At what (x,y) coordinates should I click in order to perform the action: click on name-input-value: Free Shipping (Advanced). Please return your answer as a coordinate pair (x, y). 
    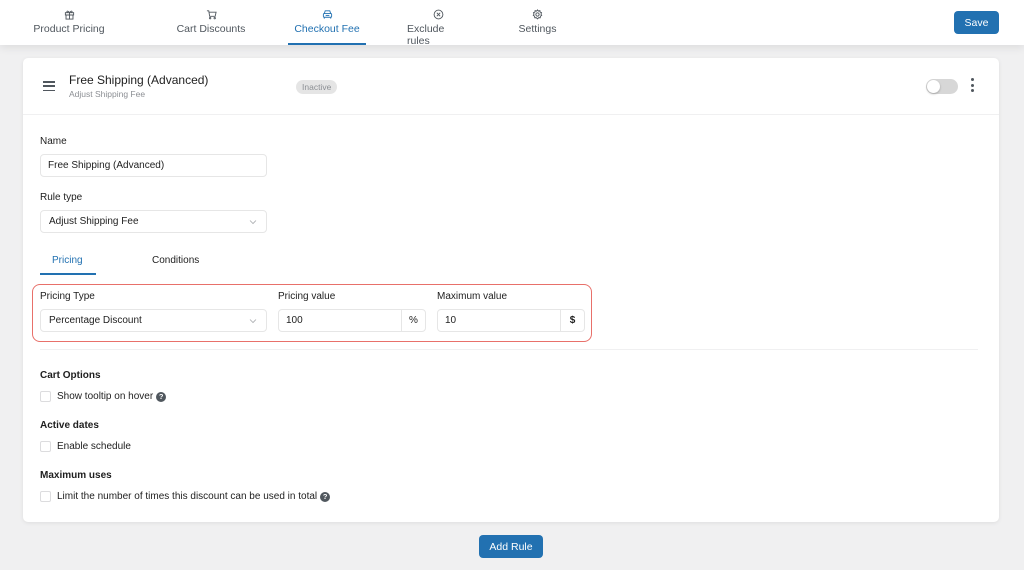
    Looking at the image, I should click on (106, 165).